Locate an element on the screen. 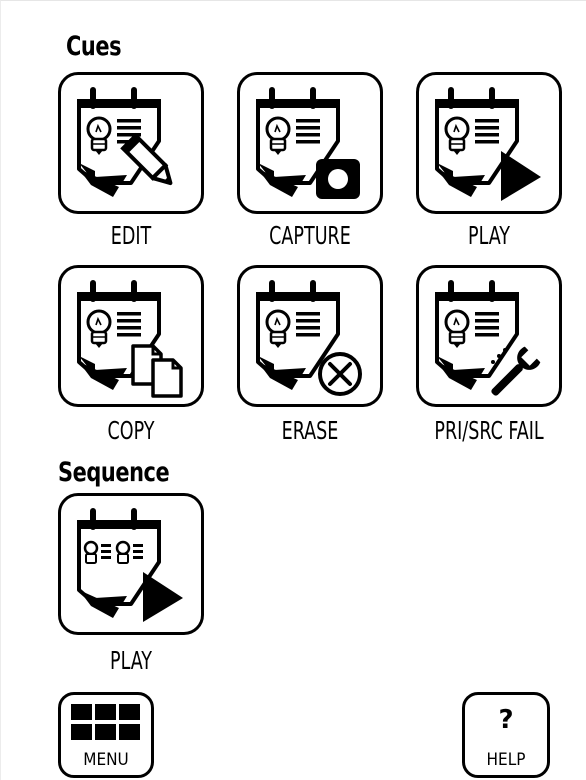  cue-capture-button is located at coordinates (310, 143).